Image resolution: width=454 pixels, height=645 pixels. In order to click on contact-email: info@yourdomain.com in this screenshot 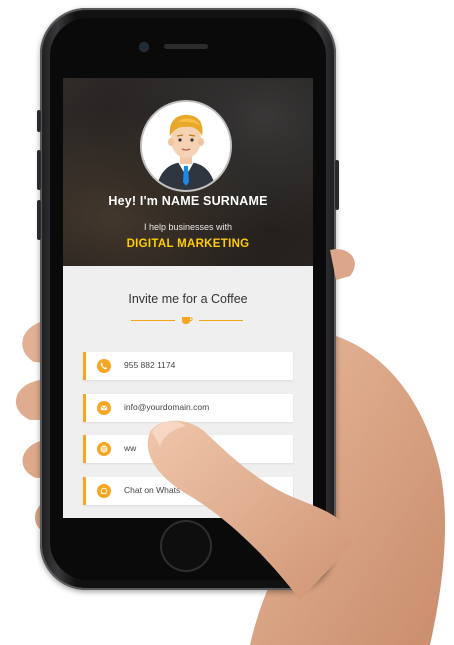, I will do `click(188, 408)`.